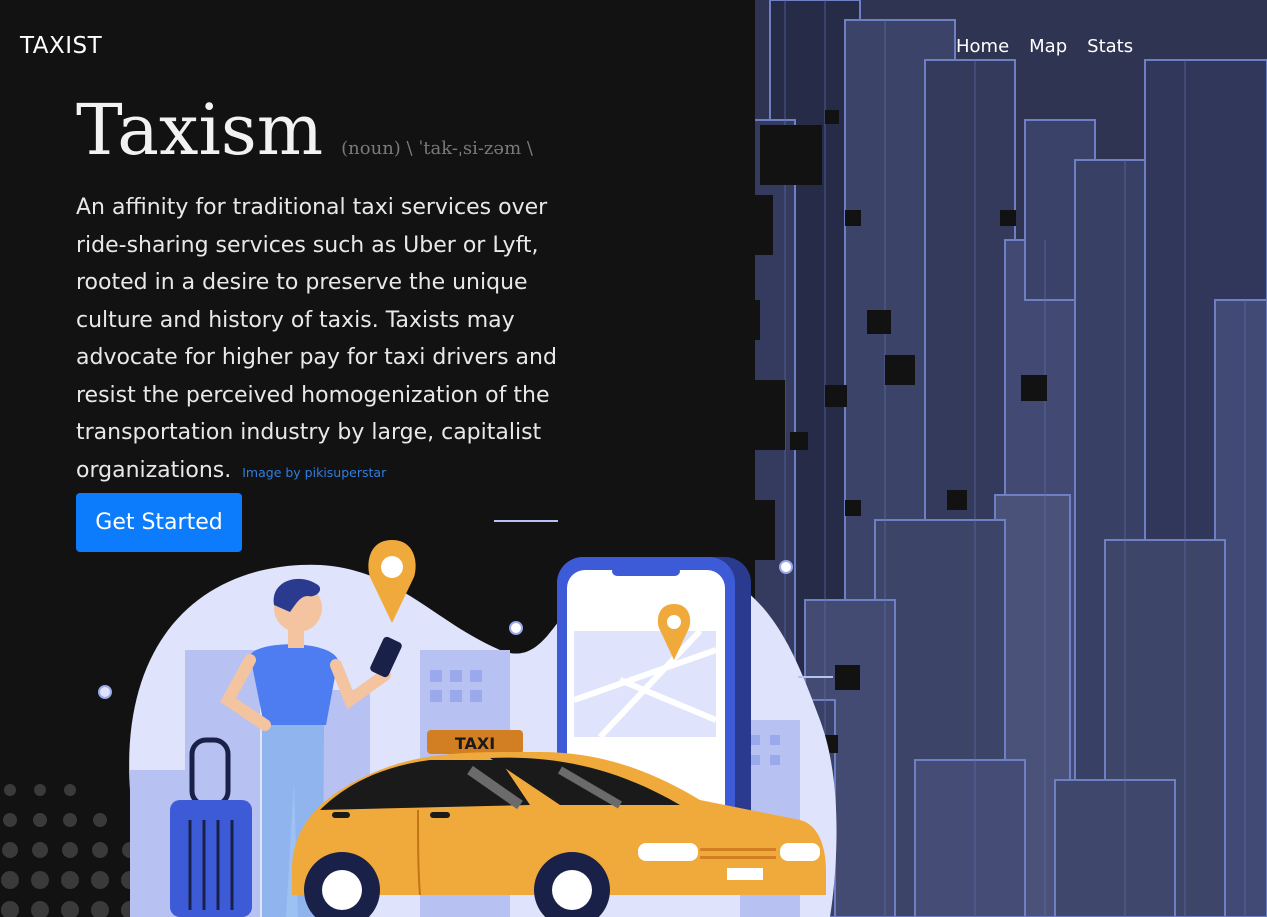 This screenshot has width=1267, height=917. I want to click on brand-logo: TAXIST, so click(61, 46).